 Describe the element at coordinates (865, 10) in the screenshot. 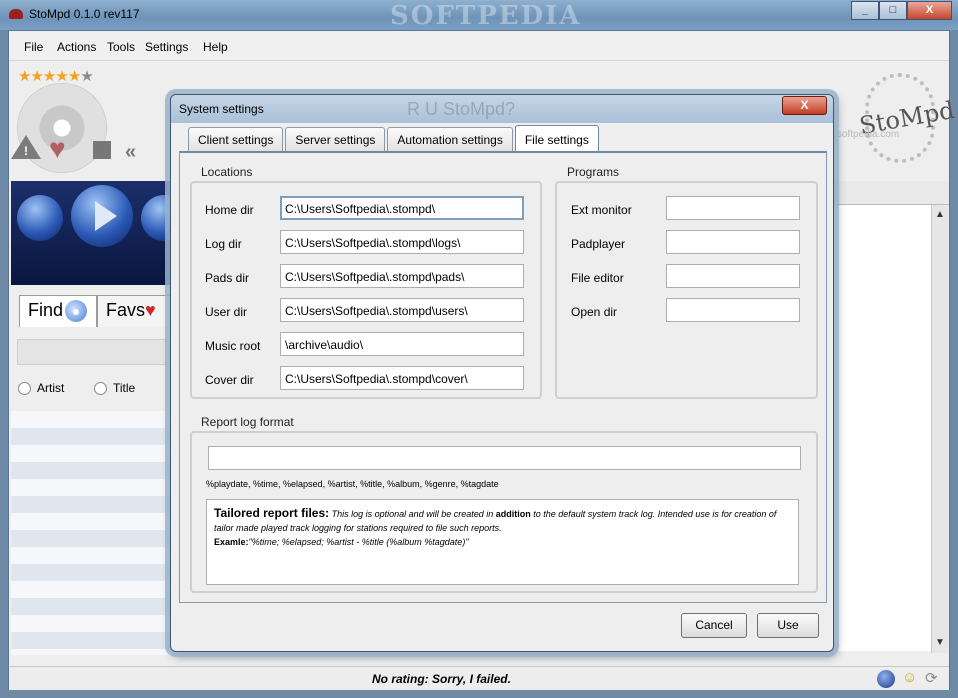

I see `minimize-button: _` at that location.